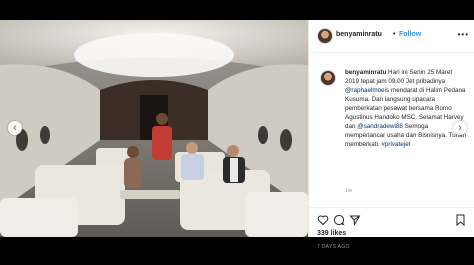  I want to click on post-timestamp: 7 DAYS AGO, so click(333, 247).